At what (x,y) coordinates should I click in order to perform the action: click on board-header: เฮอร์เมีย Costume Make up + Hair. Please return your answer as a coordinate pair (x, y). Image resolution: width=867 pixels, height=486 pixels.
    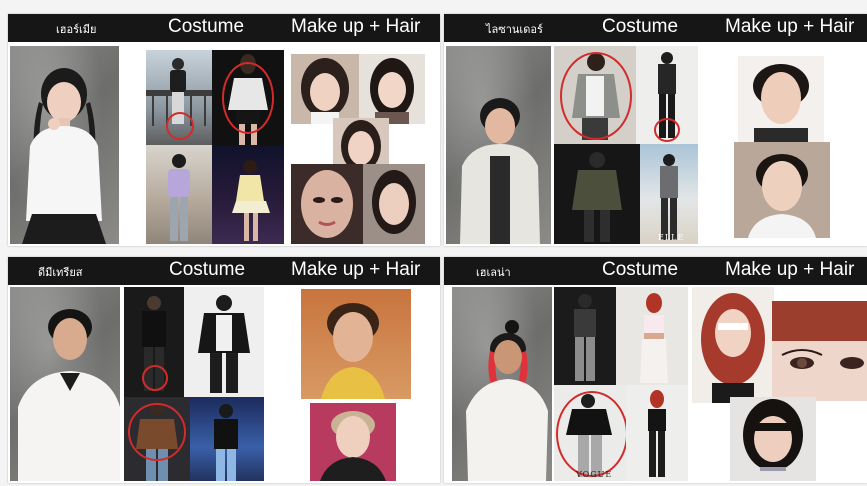
    Looking at the image, I should click on (224, 28).